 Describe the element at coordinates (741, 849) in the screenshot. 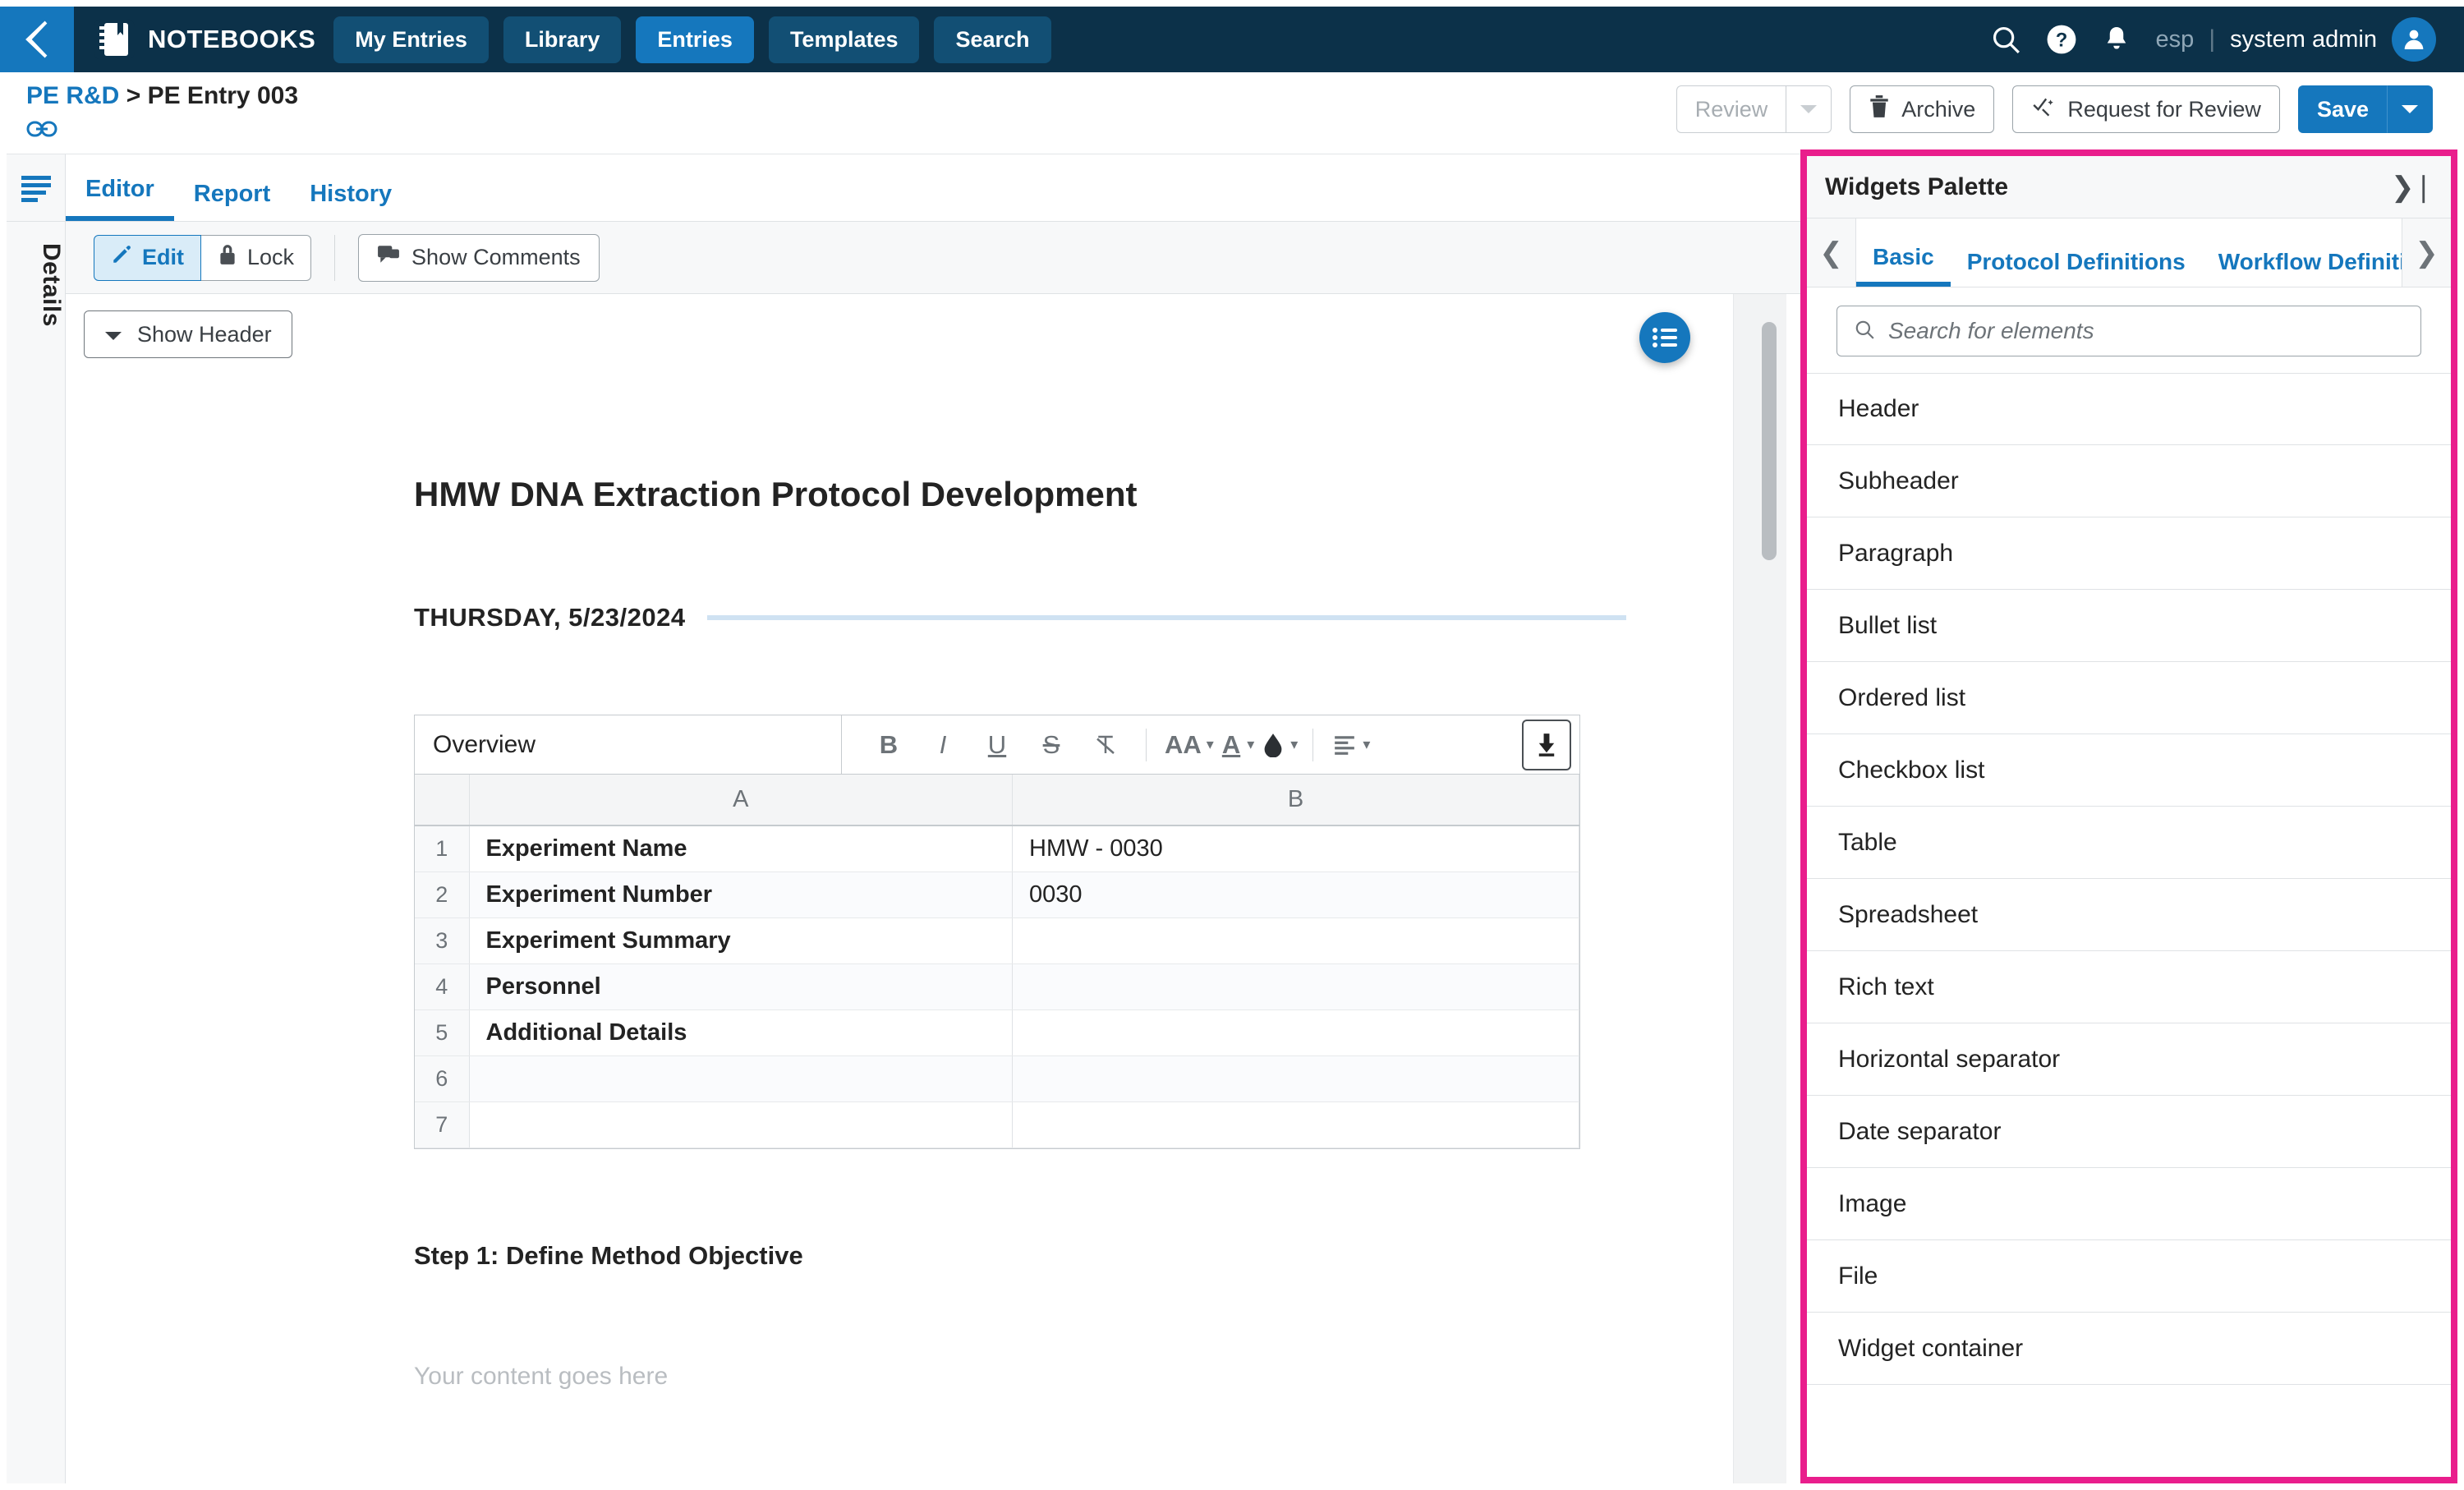

I see `cell-a1: Experiment Name` at that location.